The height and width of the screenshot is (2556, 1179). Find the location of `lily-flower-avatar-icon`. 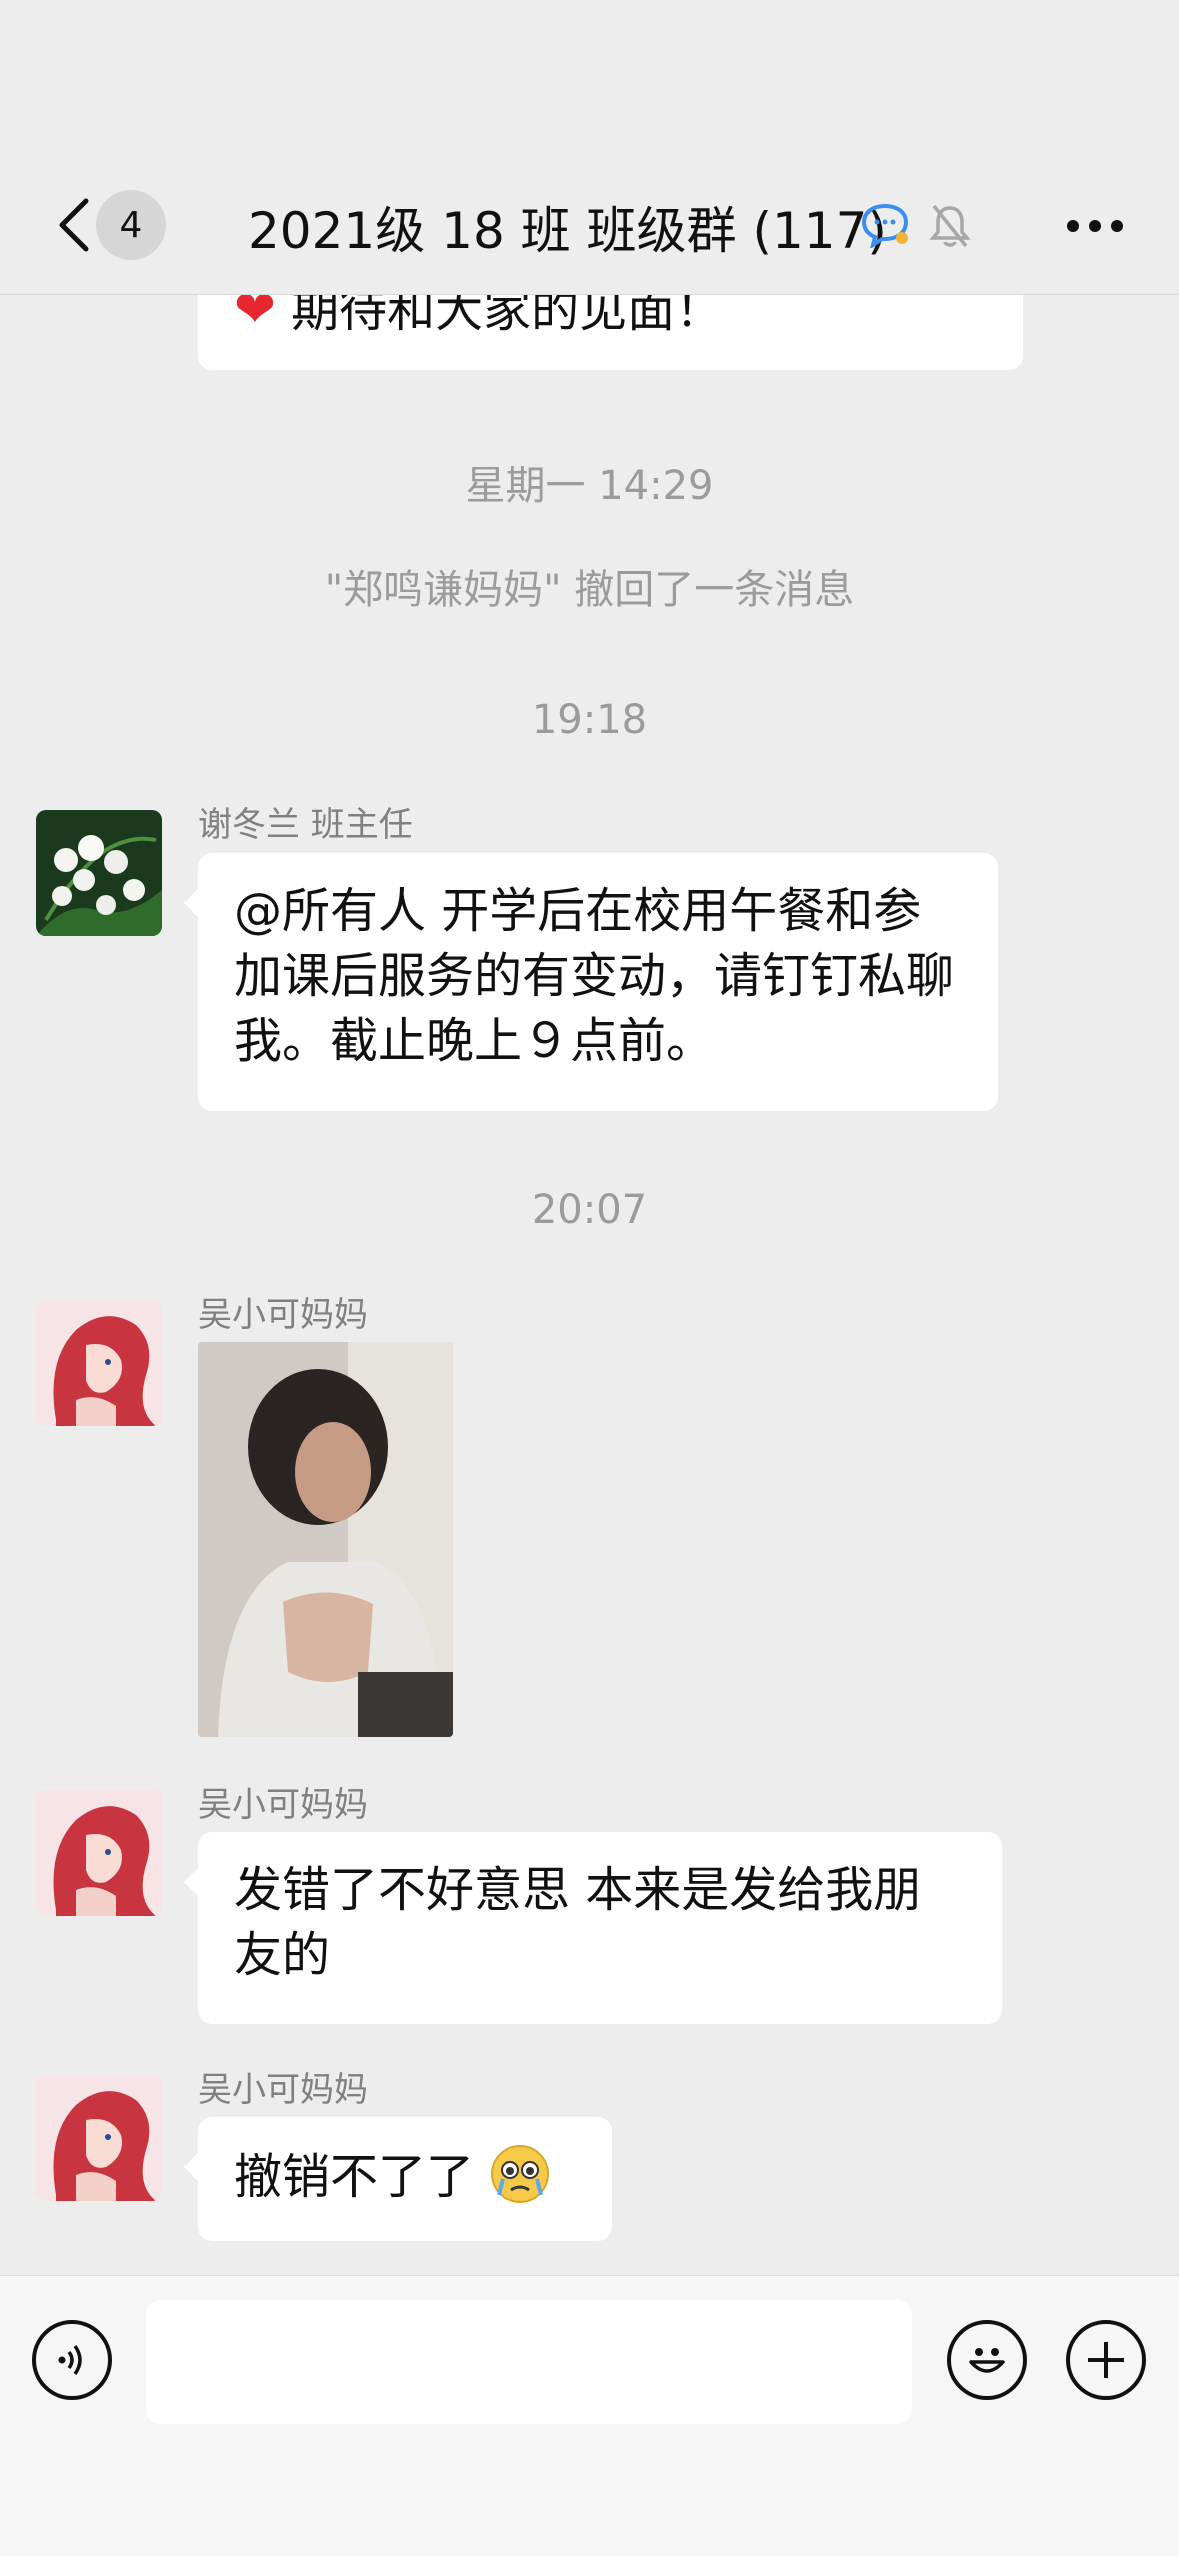

lily-flower-avatar-icon is located at coordinates (99, 873).